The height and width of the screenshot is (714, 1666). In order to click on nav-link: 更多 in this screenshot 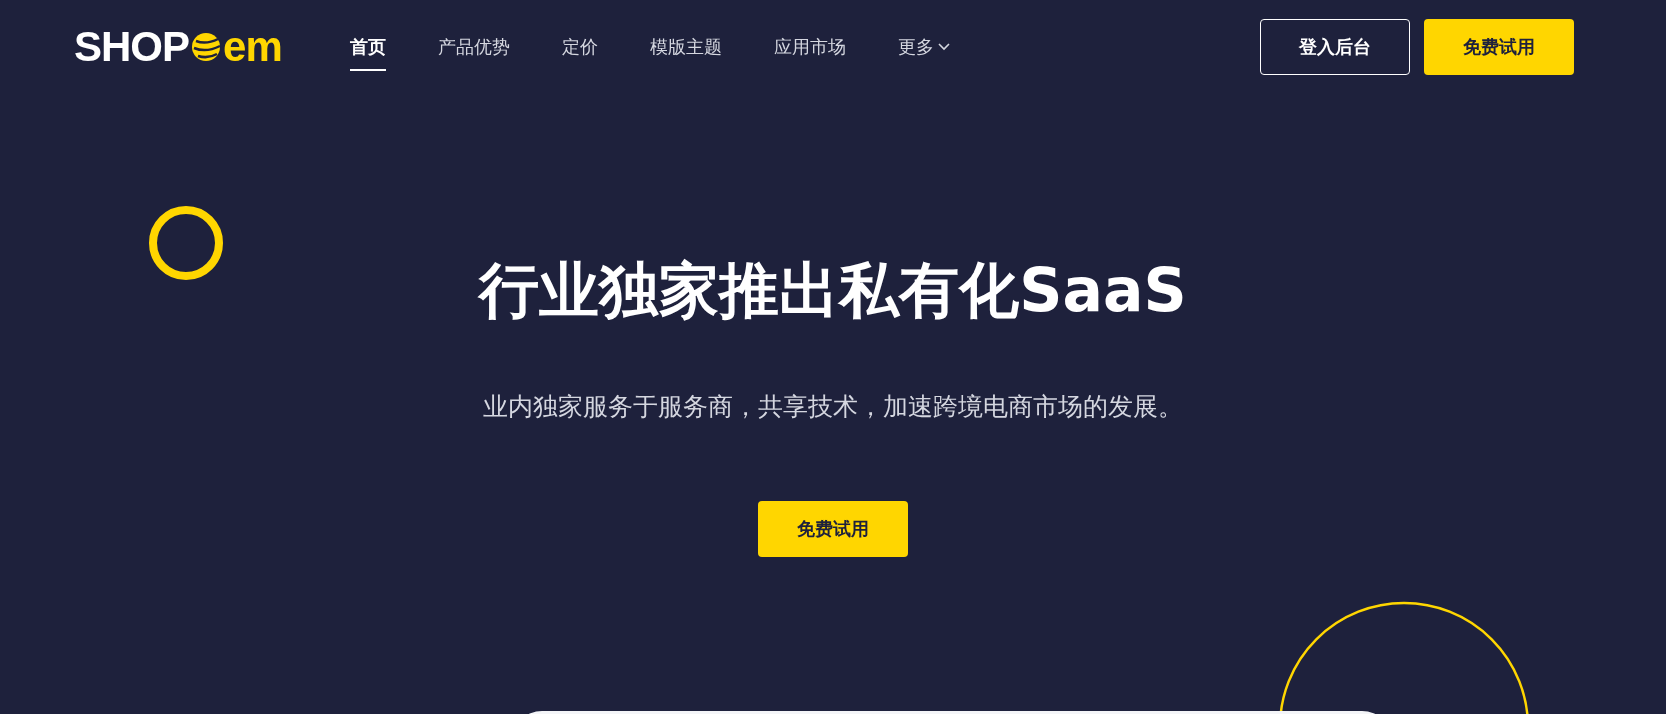, I will do `click(923, 47)`.